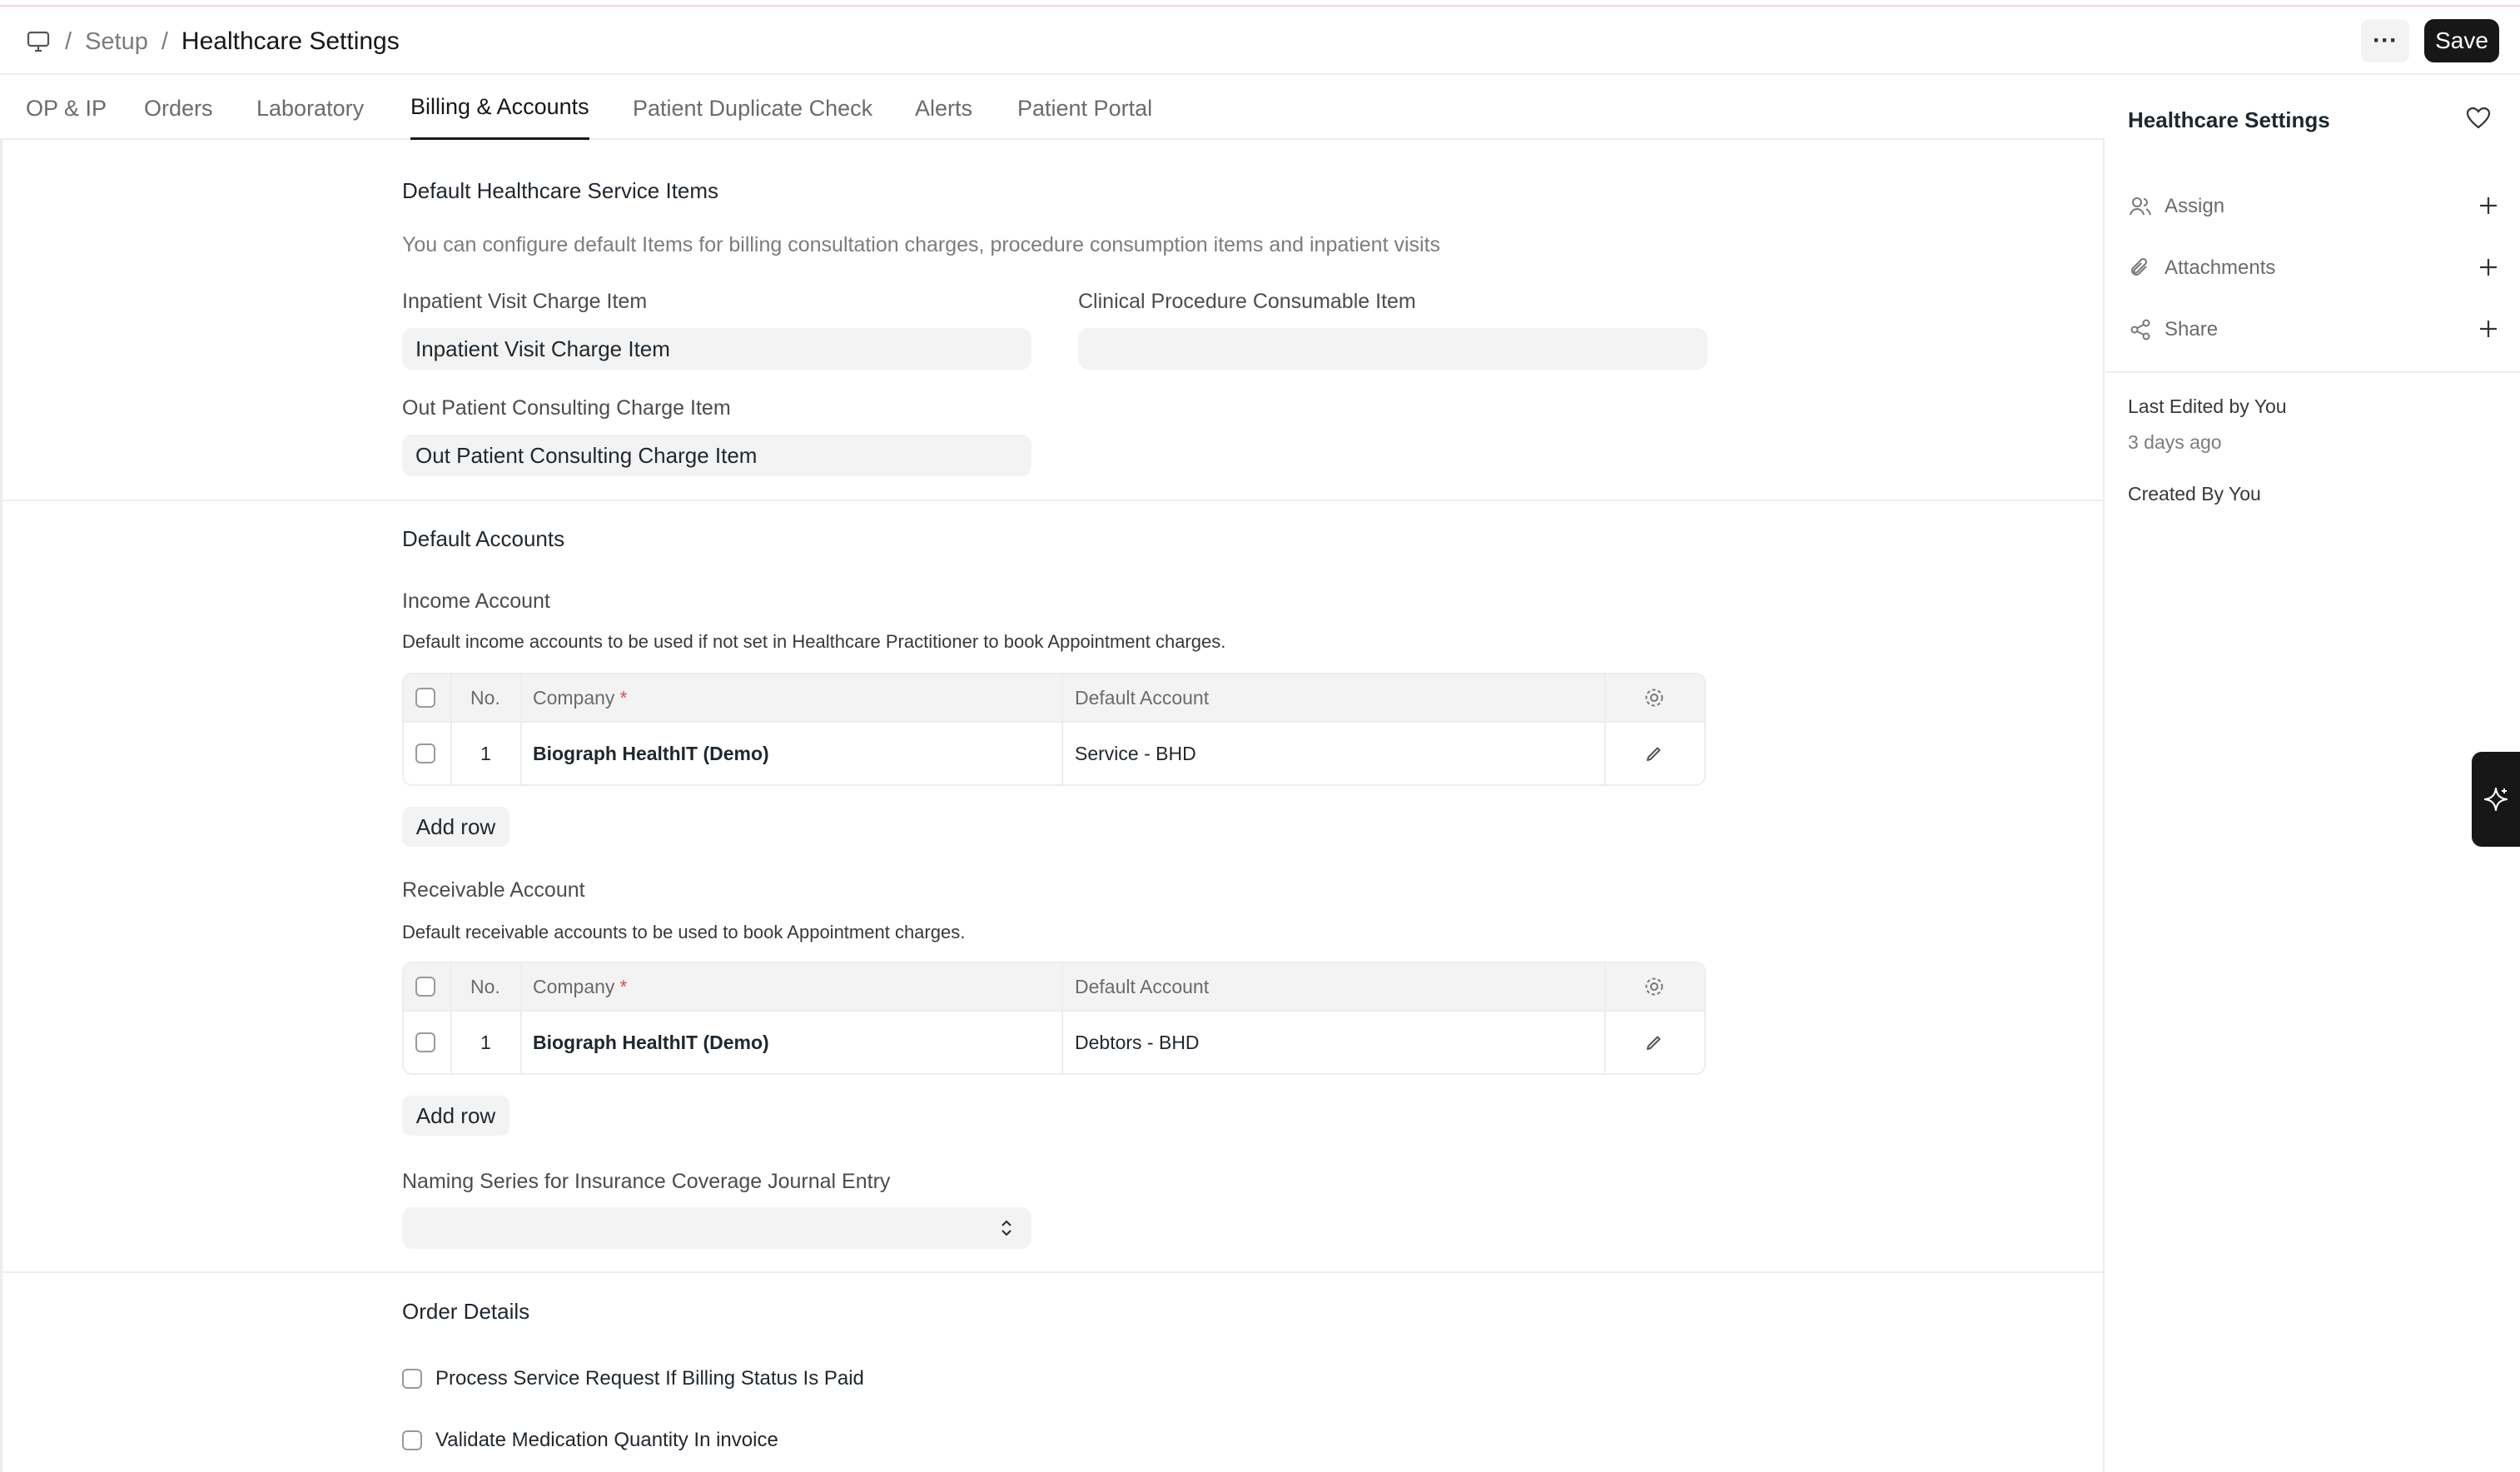 This screenshot has height=1472, width=2520. I want to click on tab-op-ip: OP & IP, so click(66, 108).